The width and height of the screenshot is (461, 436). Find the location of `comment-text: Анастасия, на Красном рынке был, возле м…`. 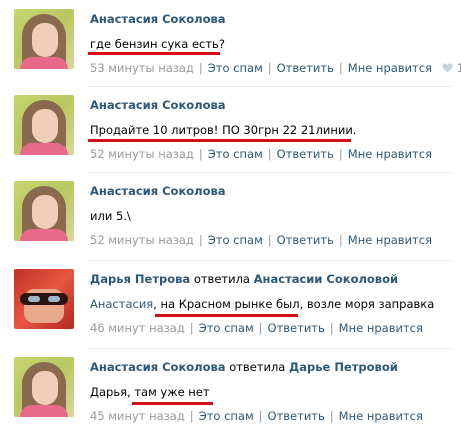

comment-text: Анастасия, на Красном рынке был, возле м… is located at coordinates (262, 304).